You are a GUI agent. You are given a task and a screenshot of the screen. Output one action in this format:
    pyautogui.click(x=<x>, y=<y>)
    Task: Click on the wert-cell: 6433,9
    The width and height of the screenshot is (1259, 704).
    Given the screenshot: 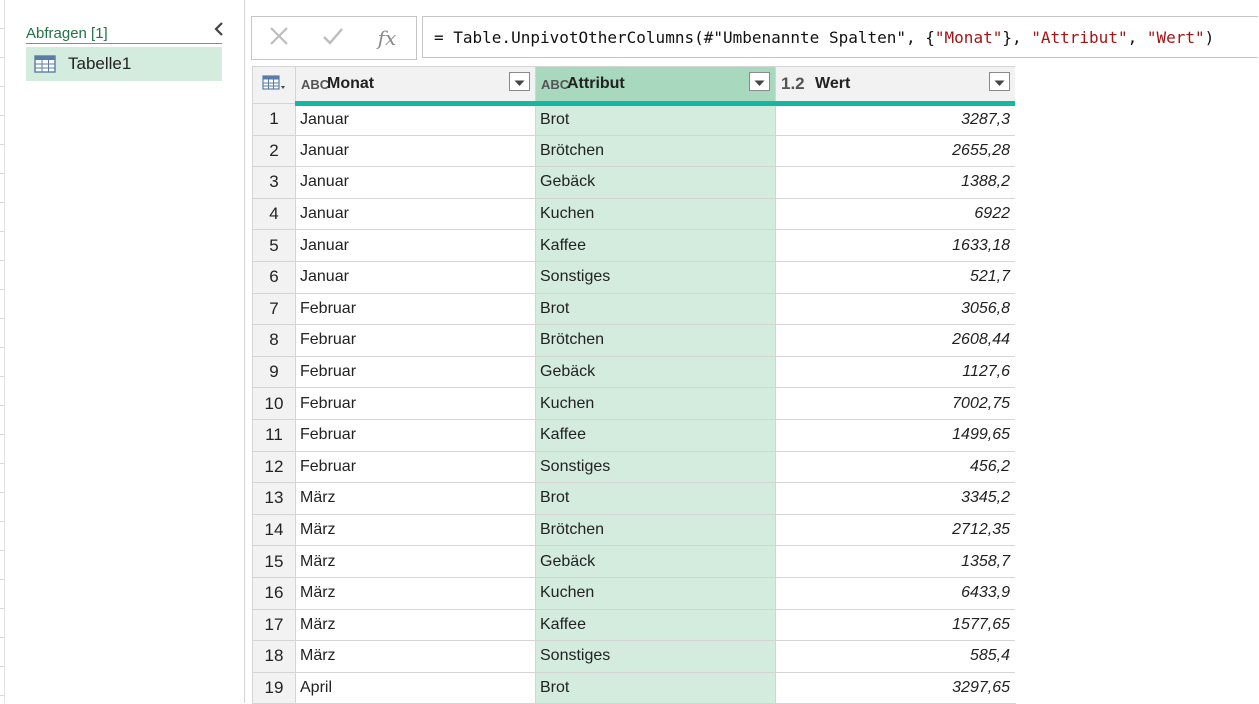 What is the action you would take?
    pyautogui.click(x=895, y=593)
    